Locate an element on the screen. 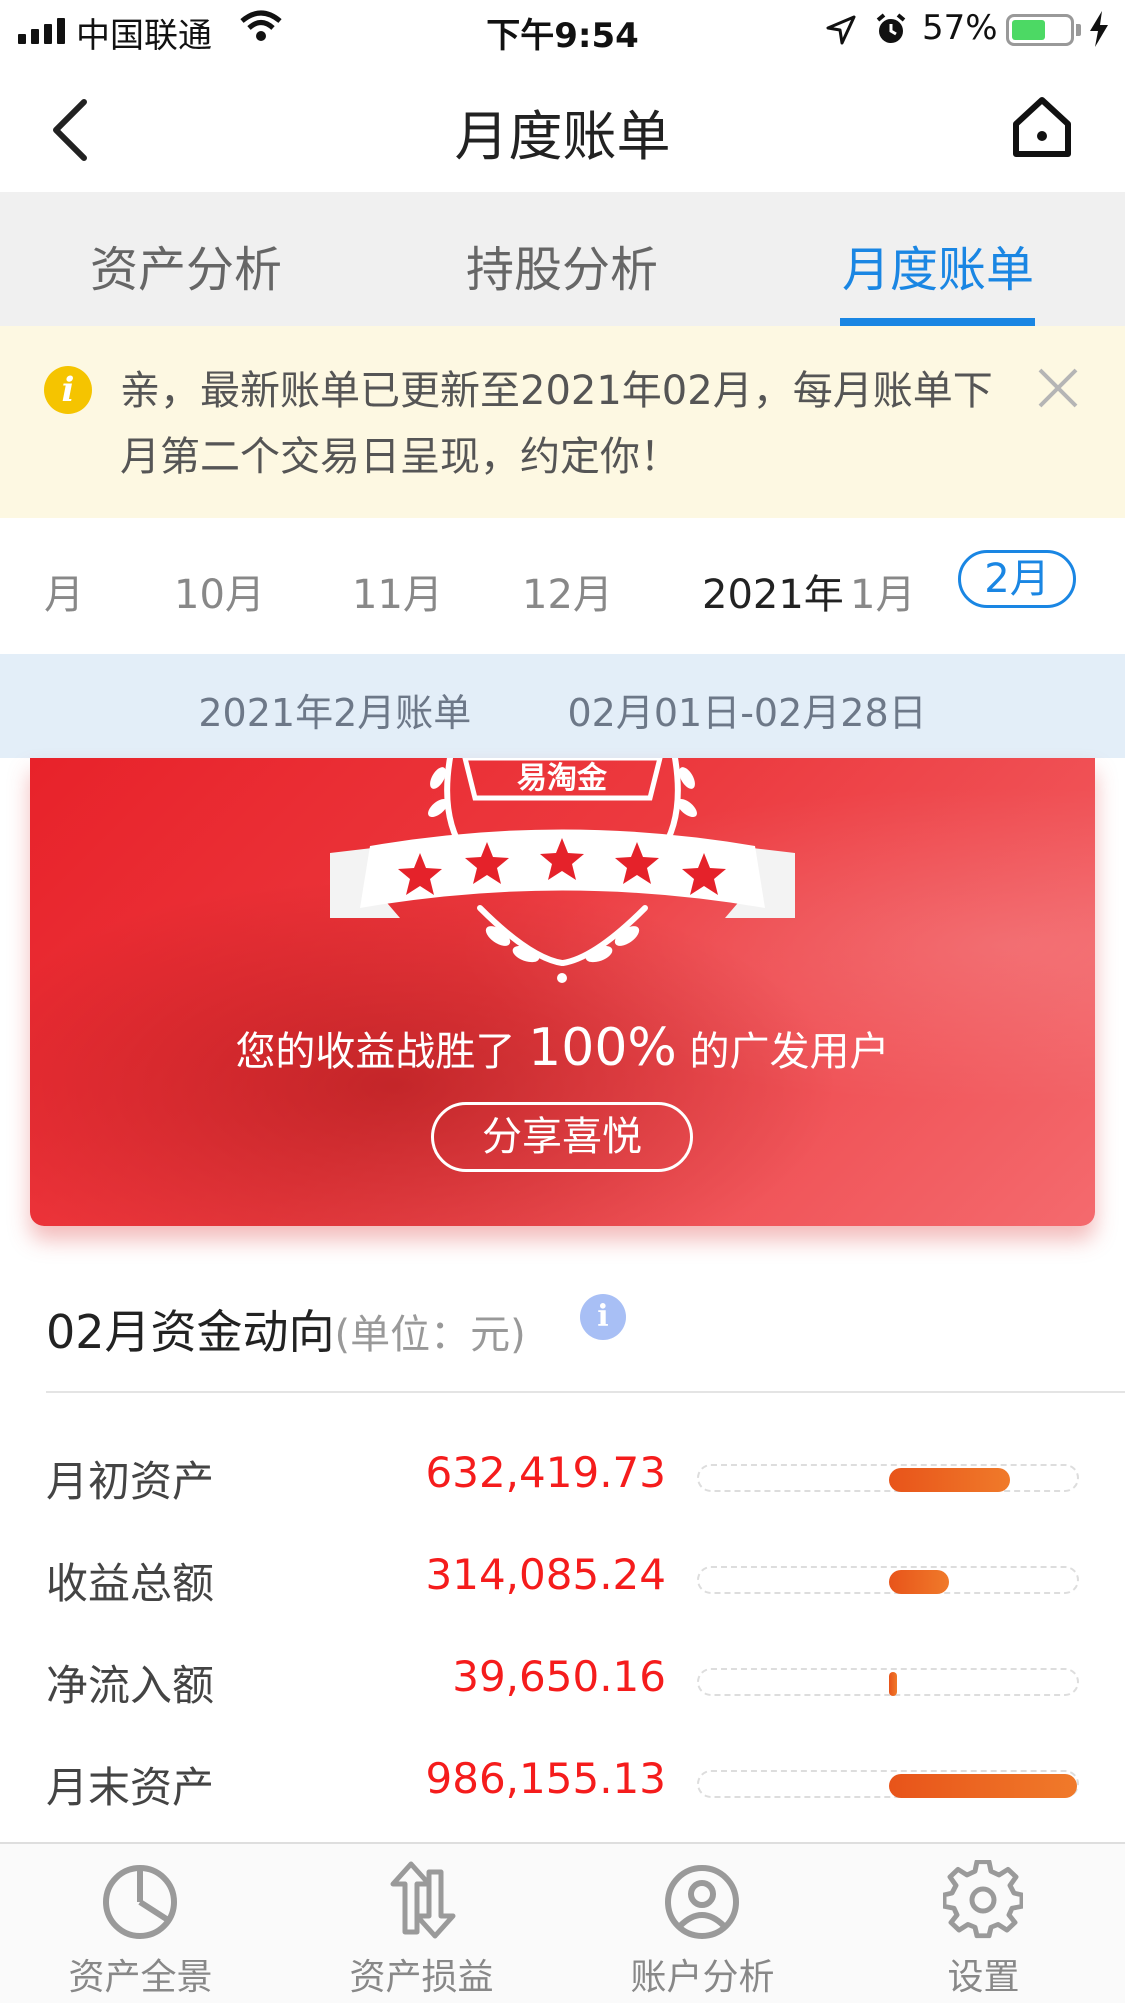  tabbar-label: 账户分析 is located at coordinates (702, 1977).